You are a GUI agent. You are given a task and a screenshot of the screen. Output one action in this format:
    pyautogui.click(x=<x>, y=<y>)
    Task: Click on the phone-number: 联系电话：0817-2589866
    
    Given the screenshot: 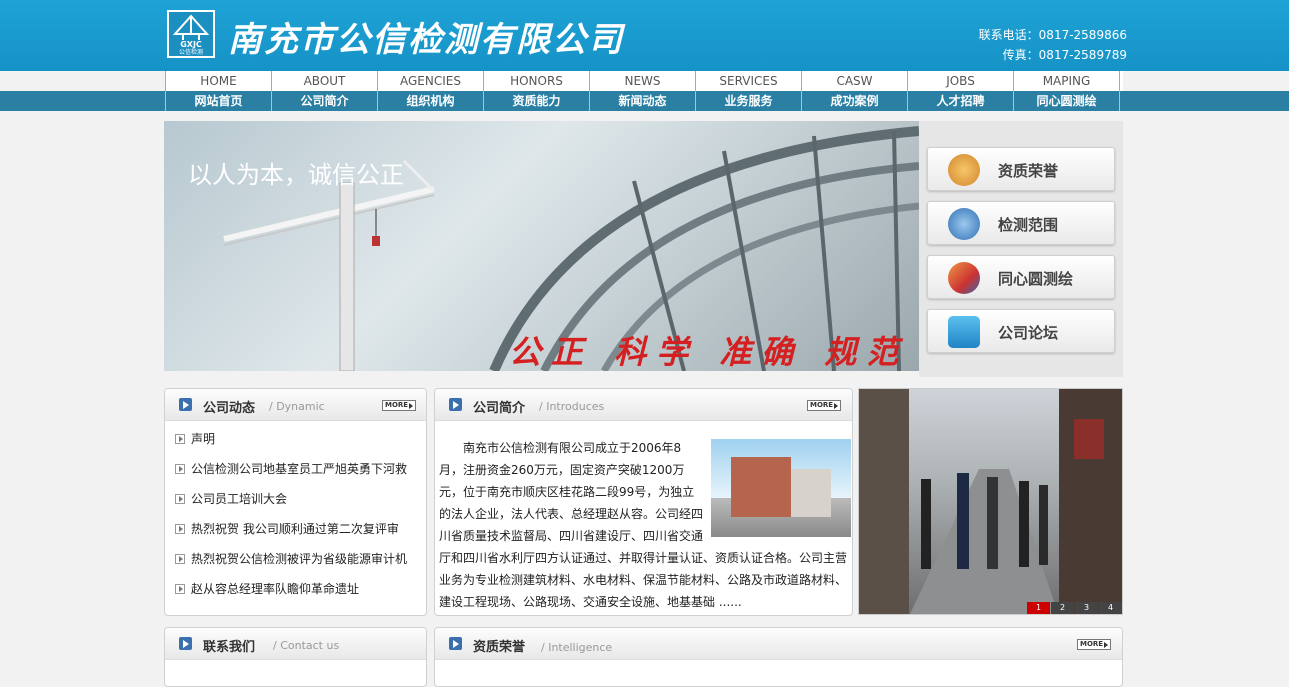 What is the action you would take?
    pyautogui.click(x=1052, y=35)
    